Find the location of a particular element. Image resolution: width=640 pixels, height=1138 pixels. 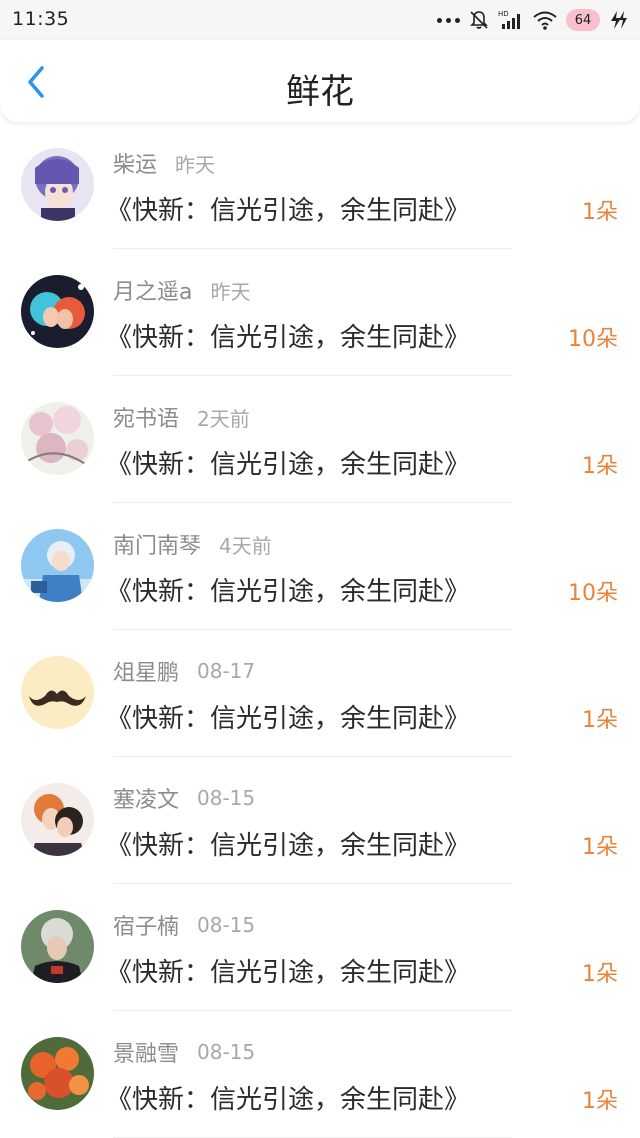

battery-badge: 64 is located at coordinates (583, 20).